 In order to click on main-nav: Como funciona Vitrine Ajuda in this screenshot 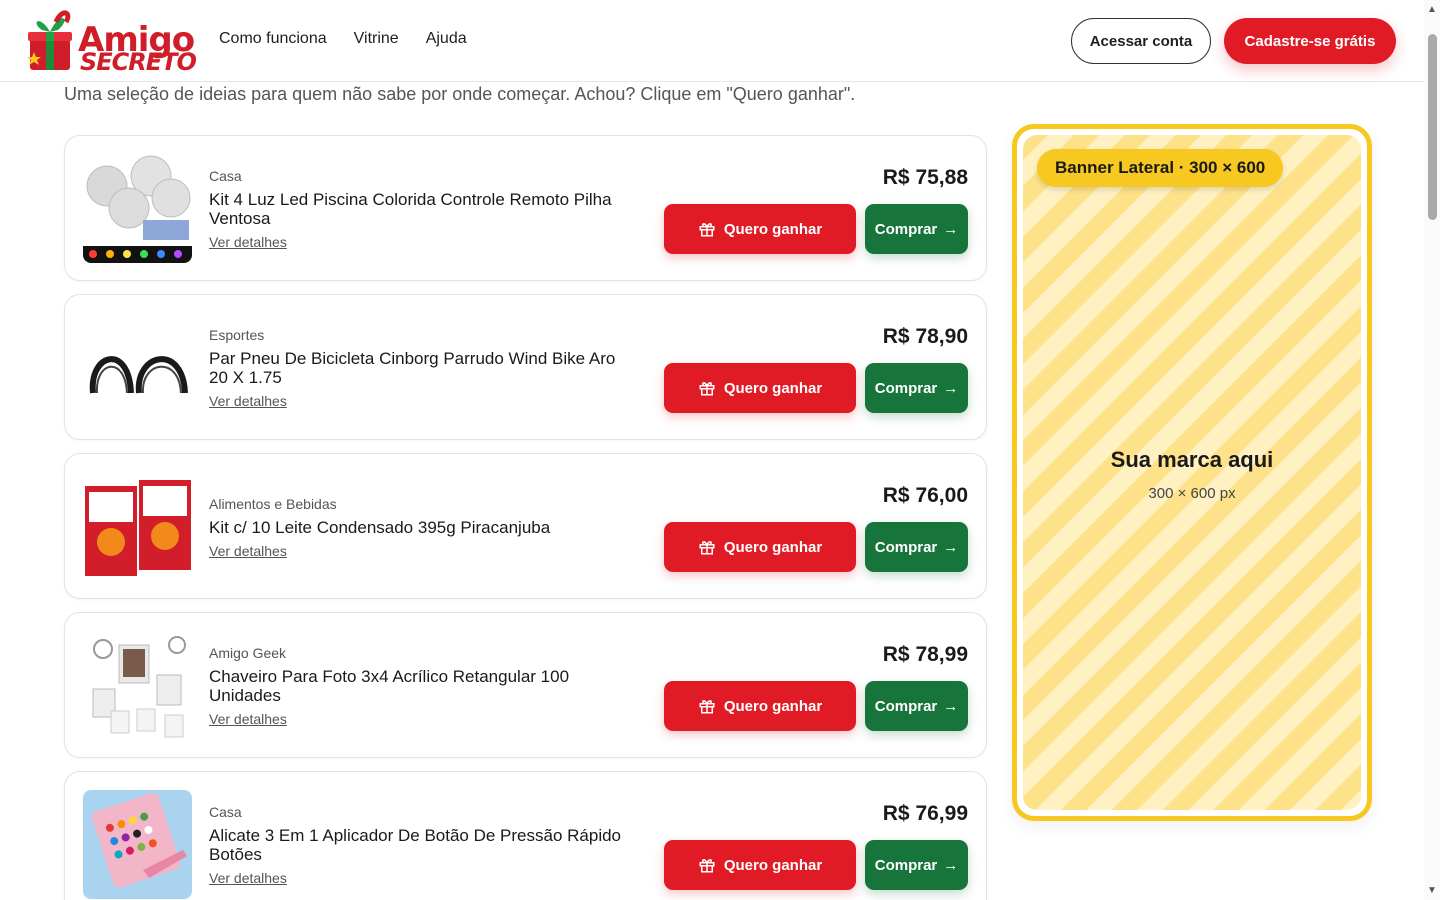, I will do `click(343, 39)`.